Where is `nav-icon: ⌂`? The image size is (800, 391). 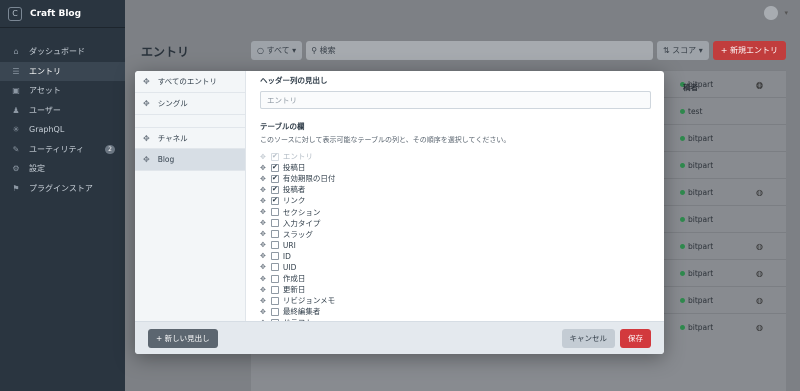
nav-icon: ⌂ is located at coordinates (16, 52).